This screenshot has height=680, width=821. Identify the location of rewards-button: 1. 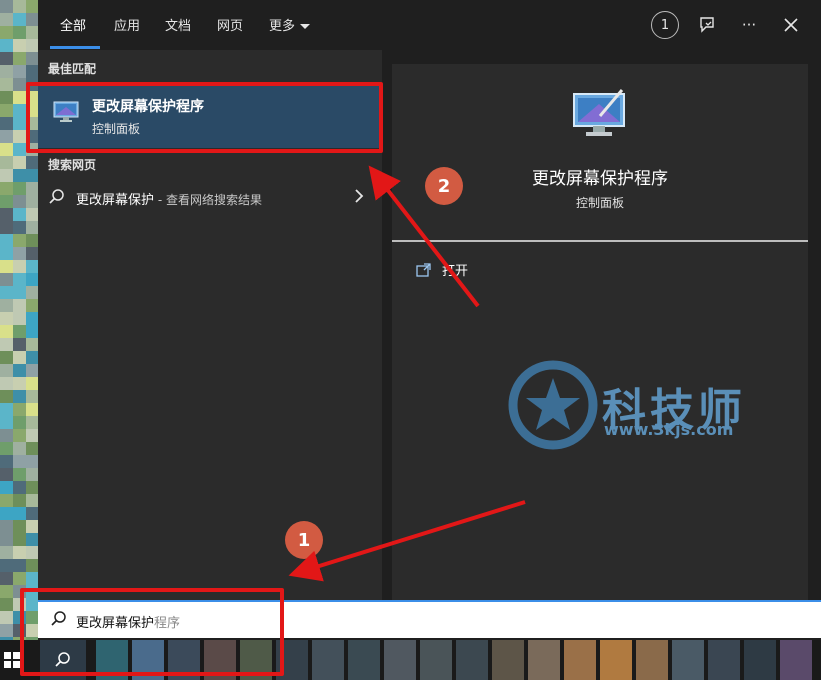
(665, 25).